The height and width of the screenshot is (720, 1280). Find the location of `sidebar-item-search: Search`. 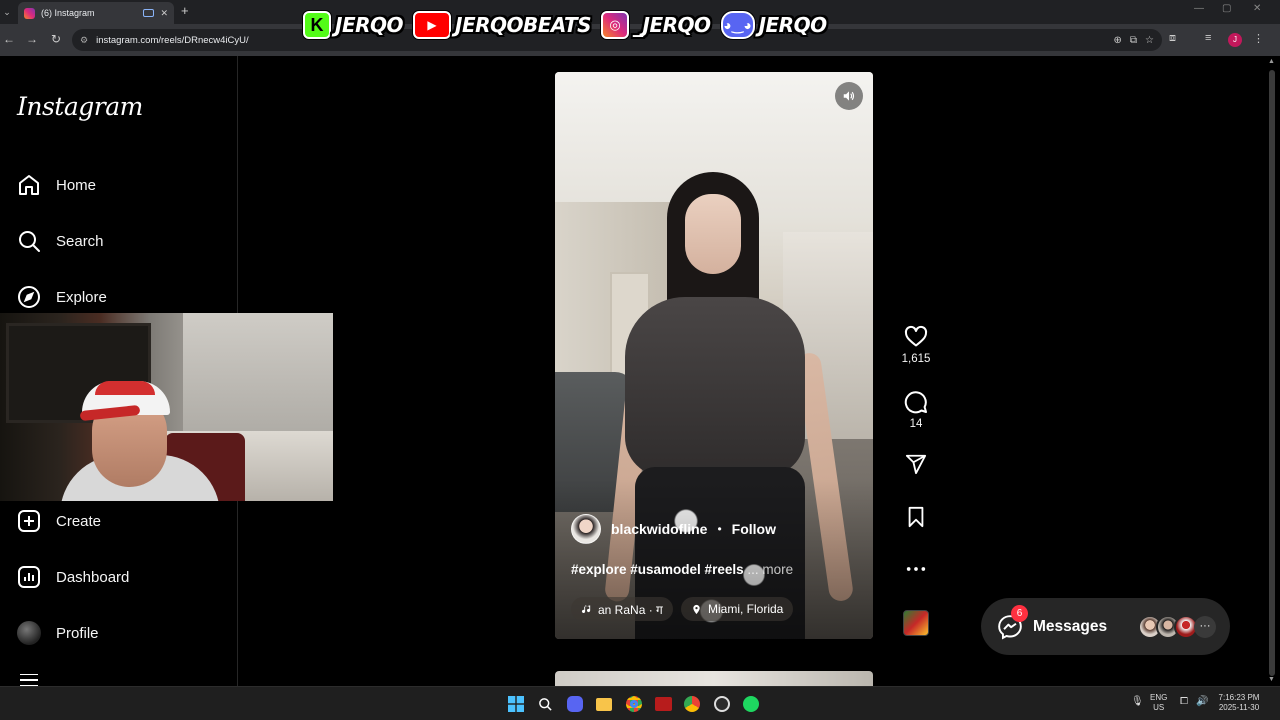

sidebar-item-search: Search is located at coordinates (60, 241).